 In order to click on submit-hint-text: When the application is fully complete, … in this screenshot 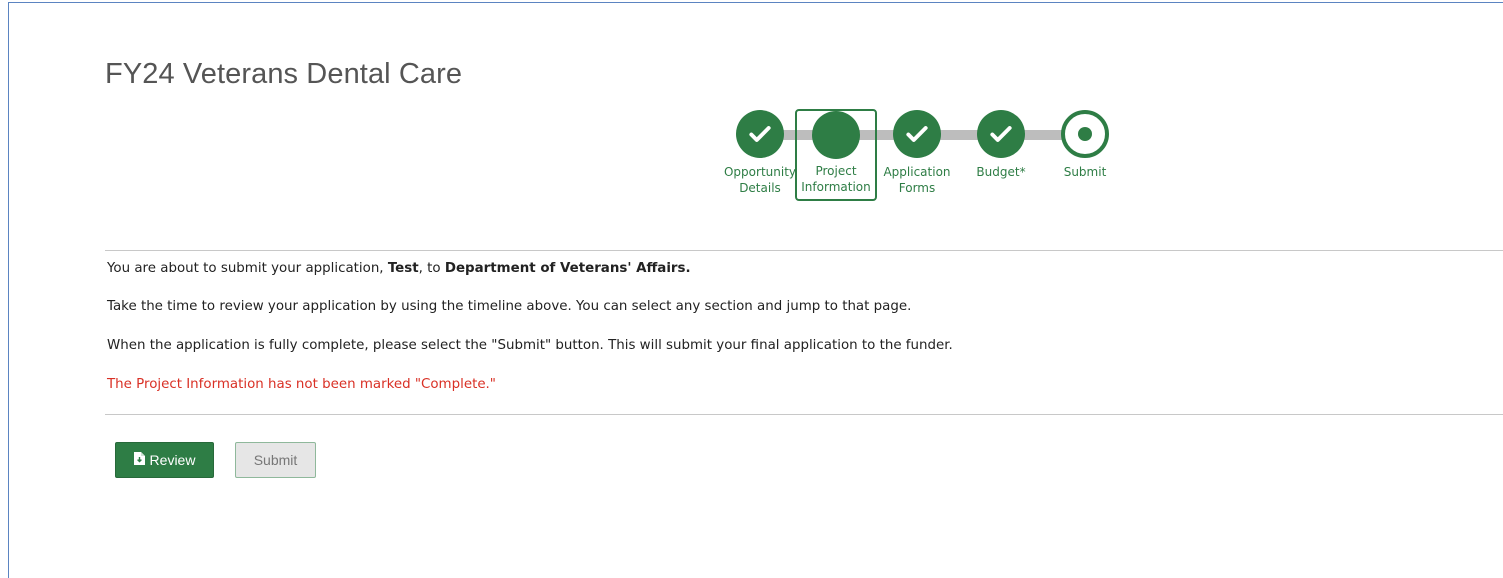, I will do `click(530, 345)`.